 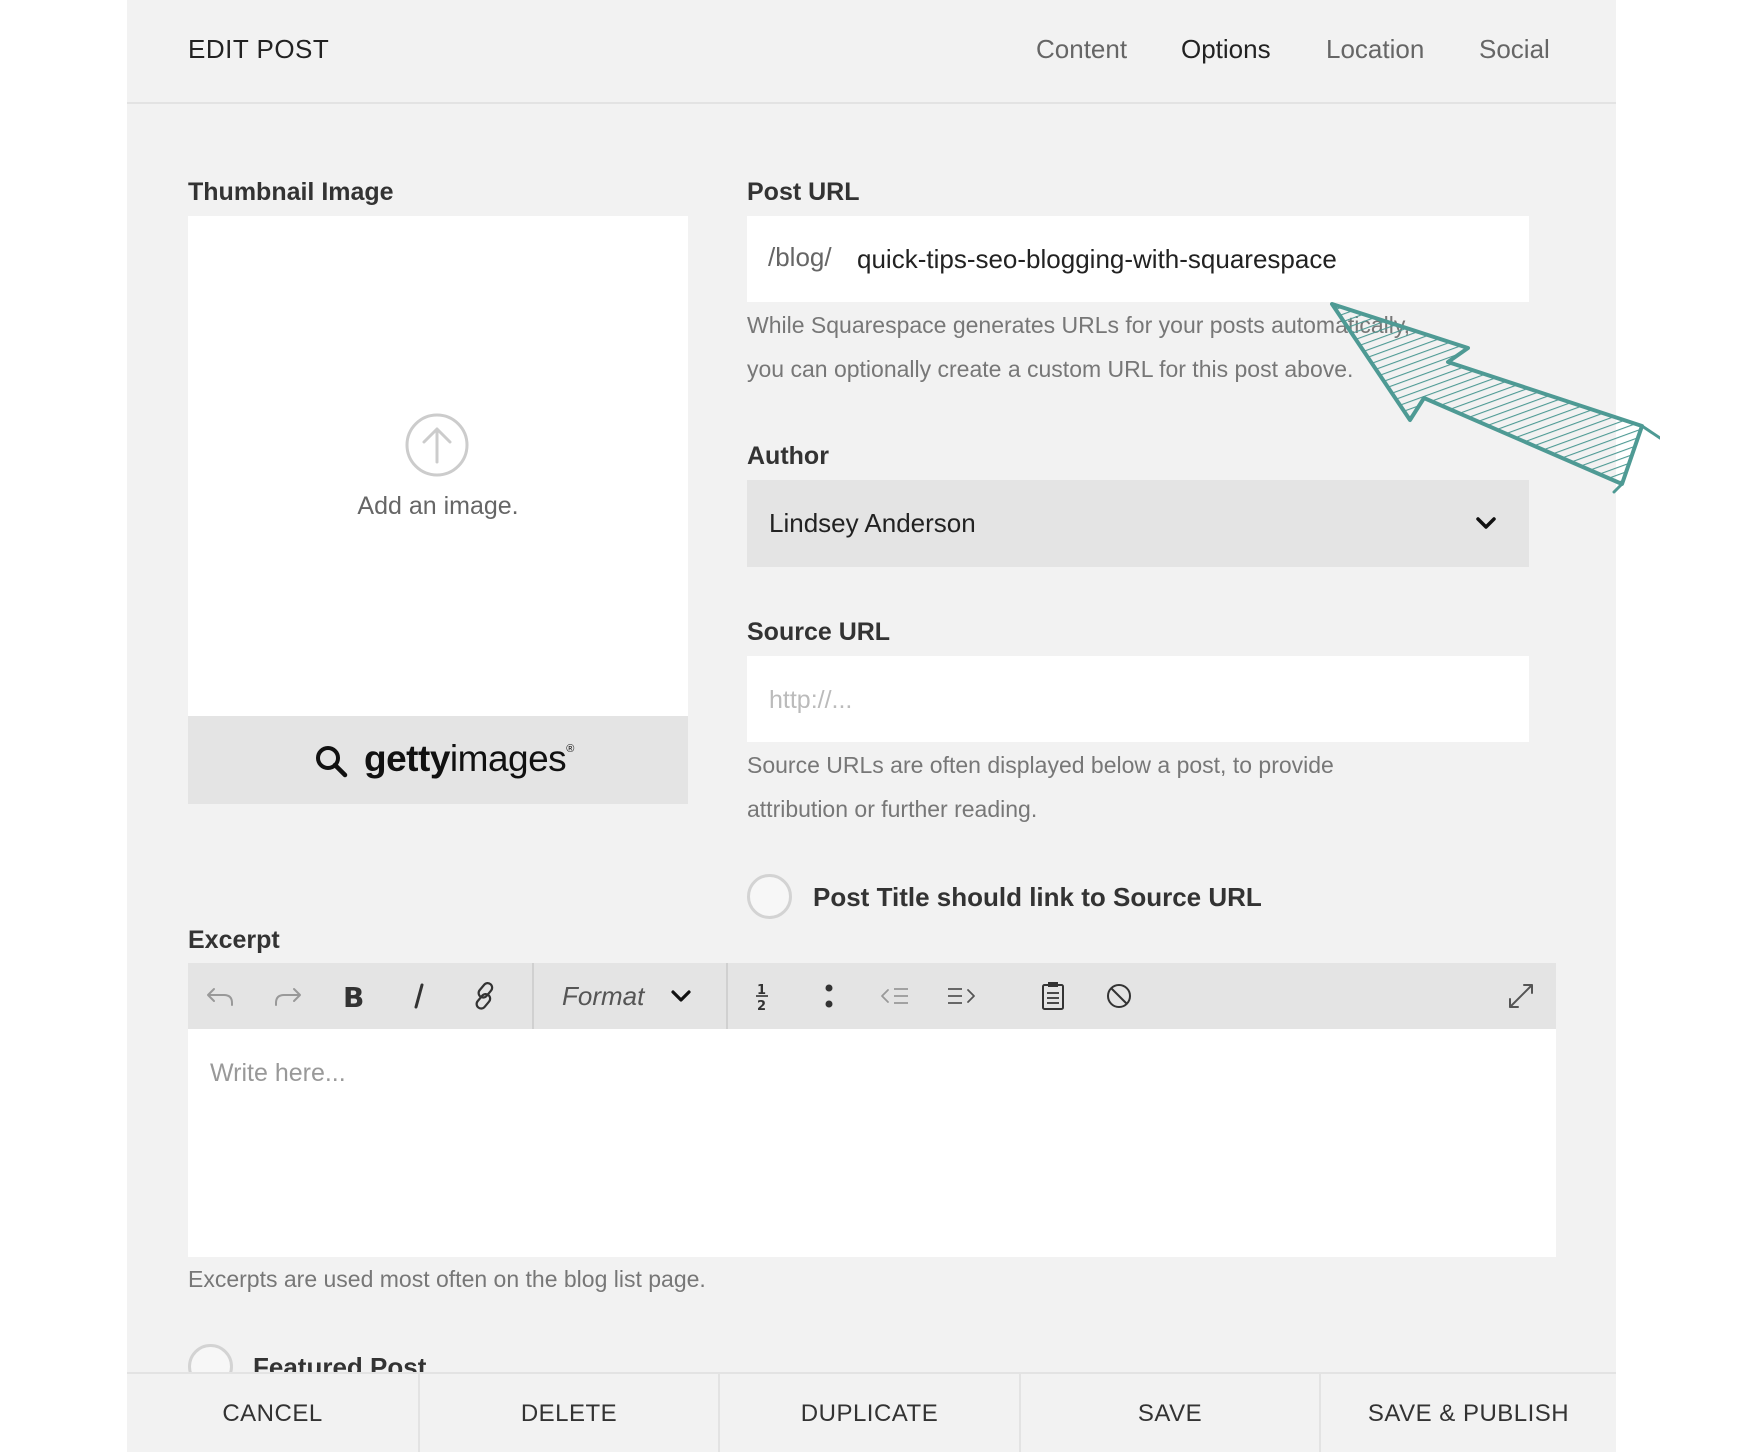 I want to click on undo-icon, so click(x=221, y=996).